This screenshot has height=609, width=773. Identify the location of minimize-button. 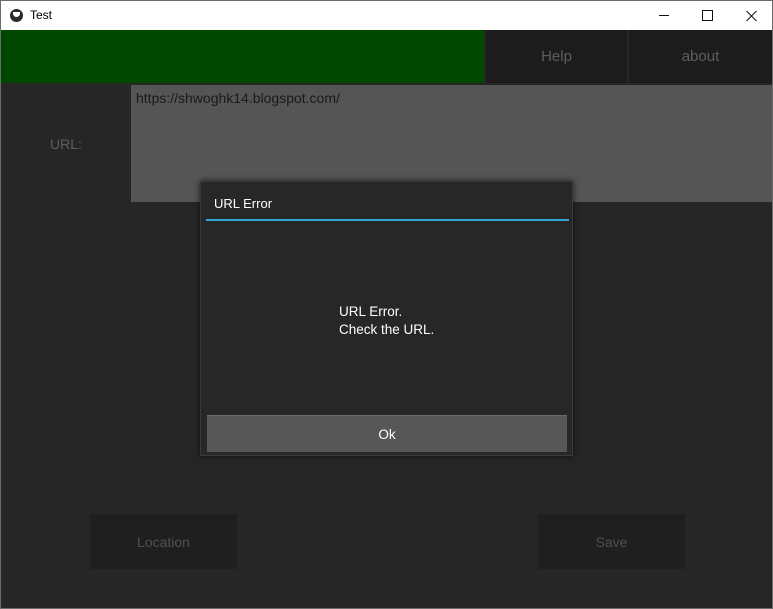
(663, 15).